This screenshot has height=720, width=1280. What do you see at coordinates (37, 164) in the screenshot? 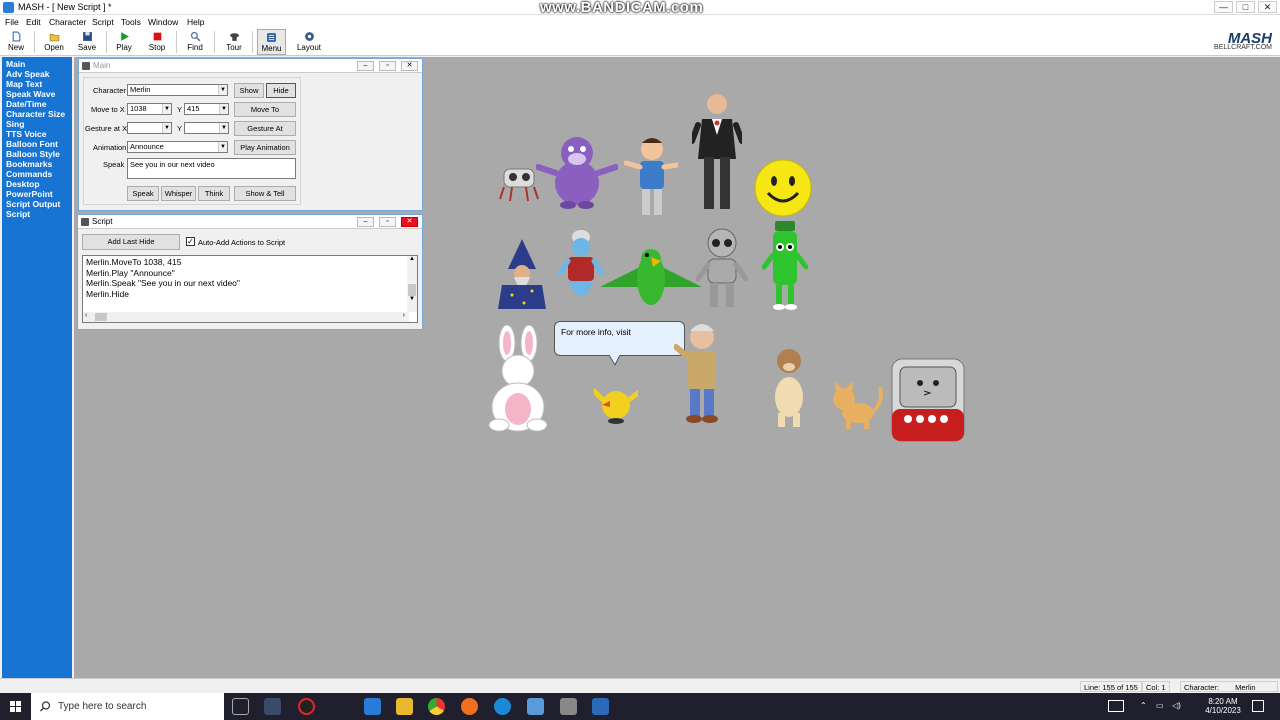
I see `sidebar-item-bookmarks: Bookmarks` at bounding box center [37, 164].